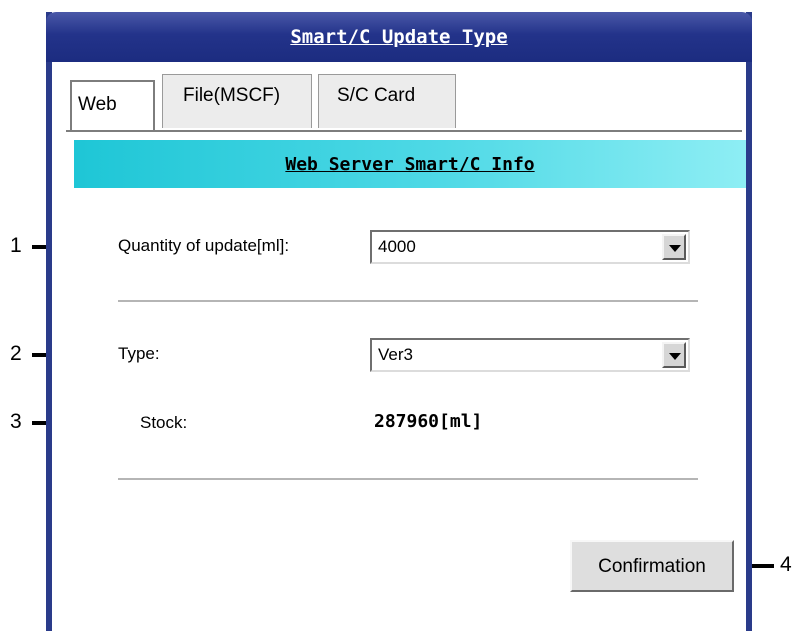 The image size is (805, 631). I want to click on callout-number-3: 3, so click(16, 421).